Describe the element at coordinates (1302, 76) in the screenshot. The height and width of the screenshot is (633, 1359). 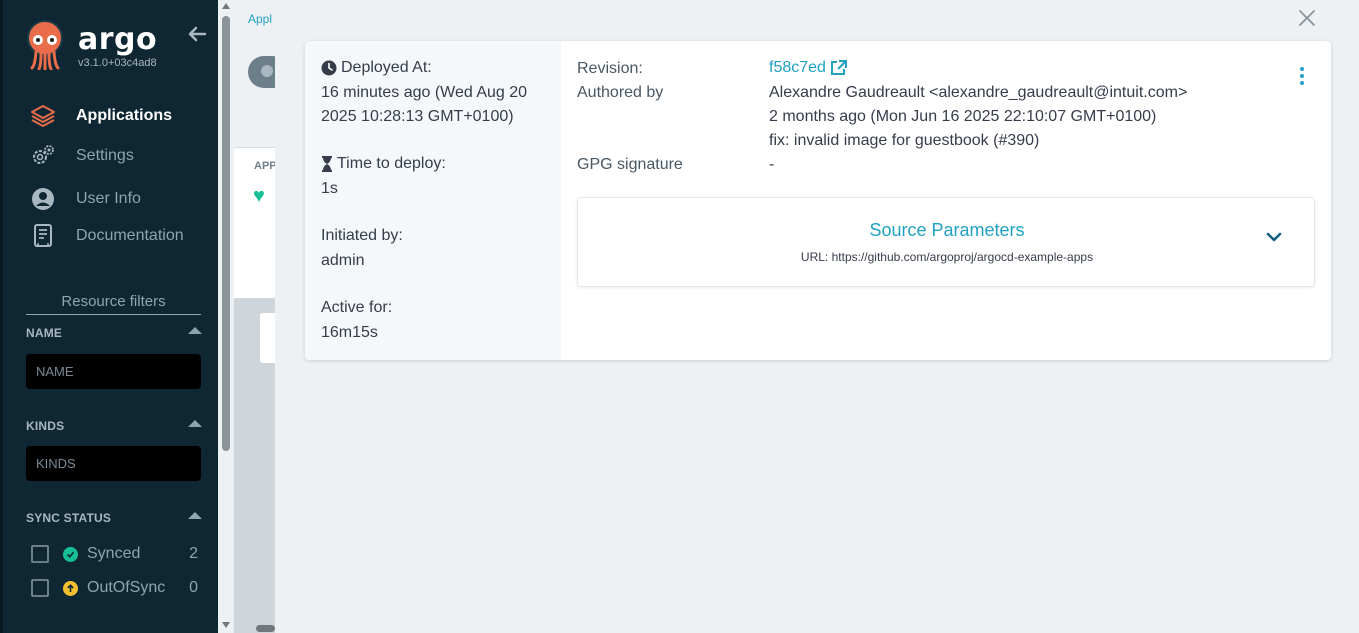
I see `more-options-icon` at that location.